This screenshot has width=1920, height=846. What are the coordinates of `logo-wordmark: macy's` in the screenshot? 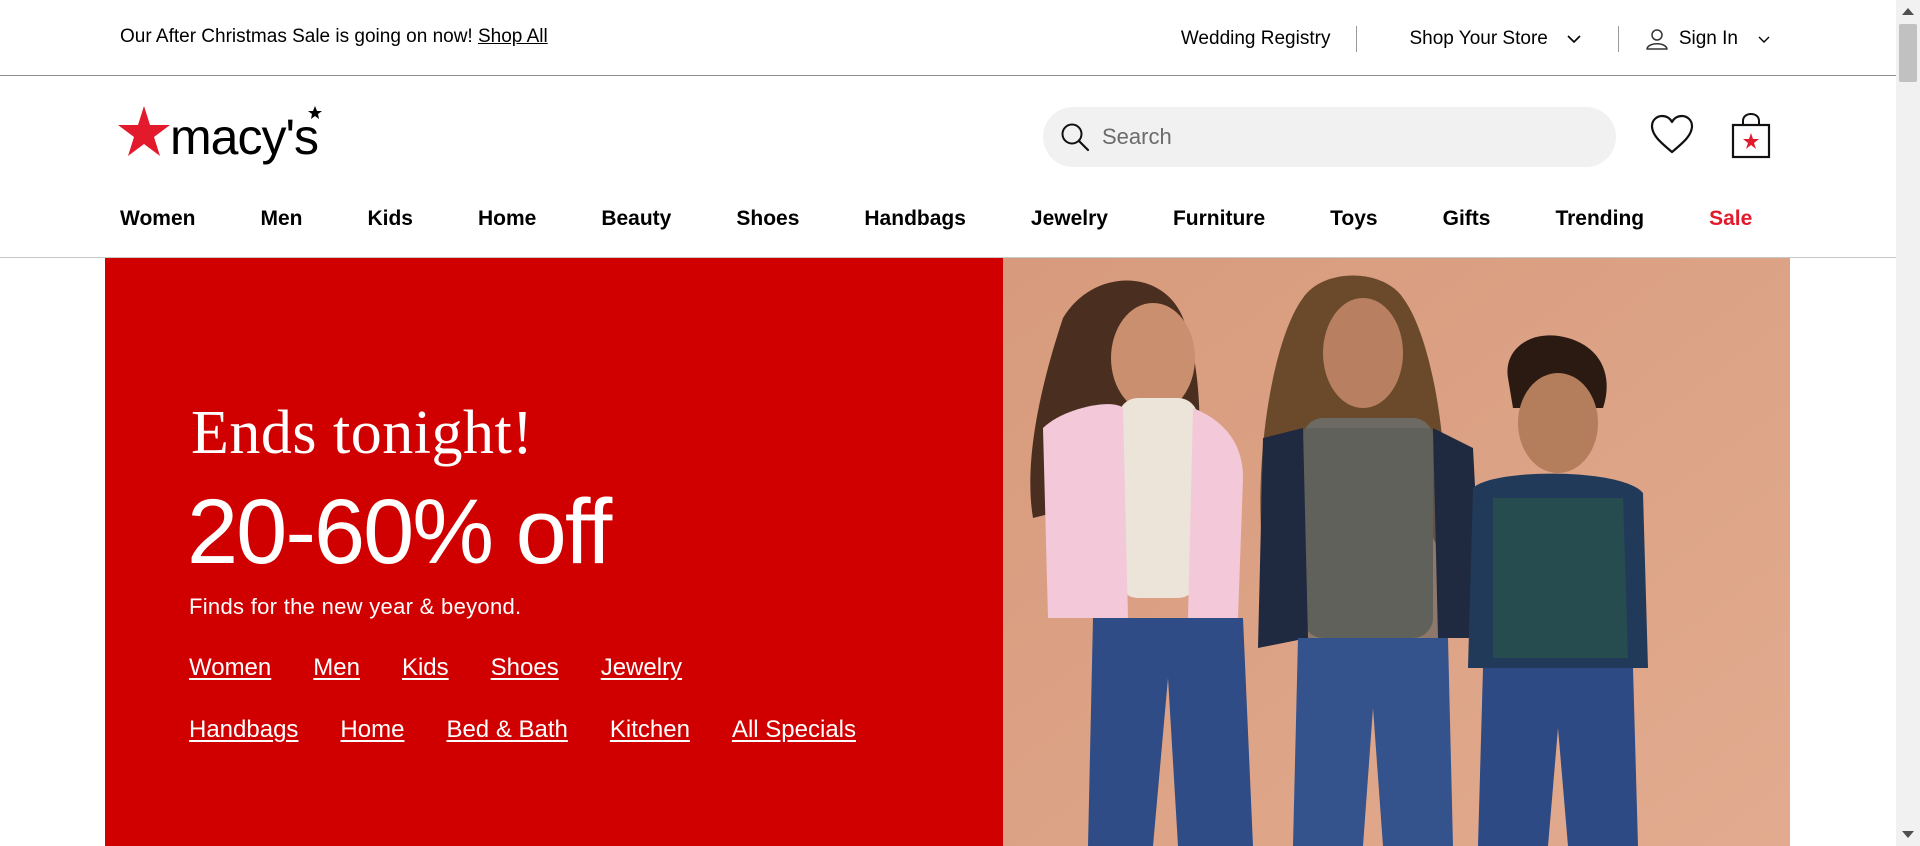 It's located at (244, 137).